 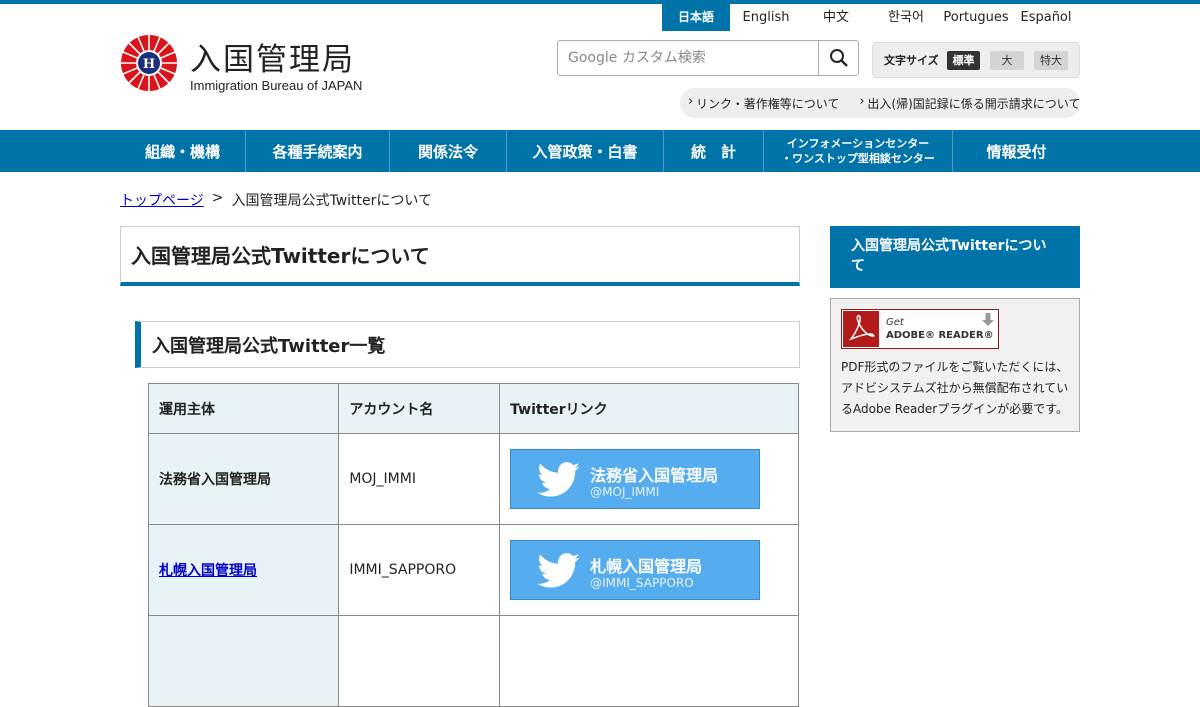 I want to click on table-row, so click(x=473, y=661).